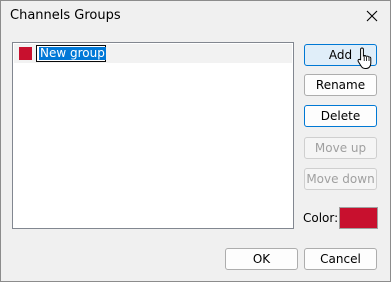 This screenshot has width=391, height=282. What do you see at coordinates (340, 116) in the screenshot?
I see `delete-button: Delete` at bounding box center [340, 116].